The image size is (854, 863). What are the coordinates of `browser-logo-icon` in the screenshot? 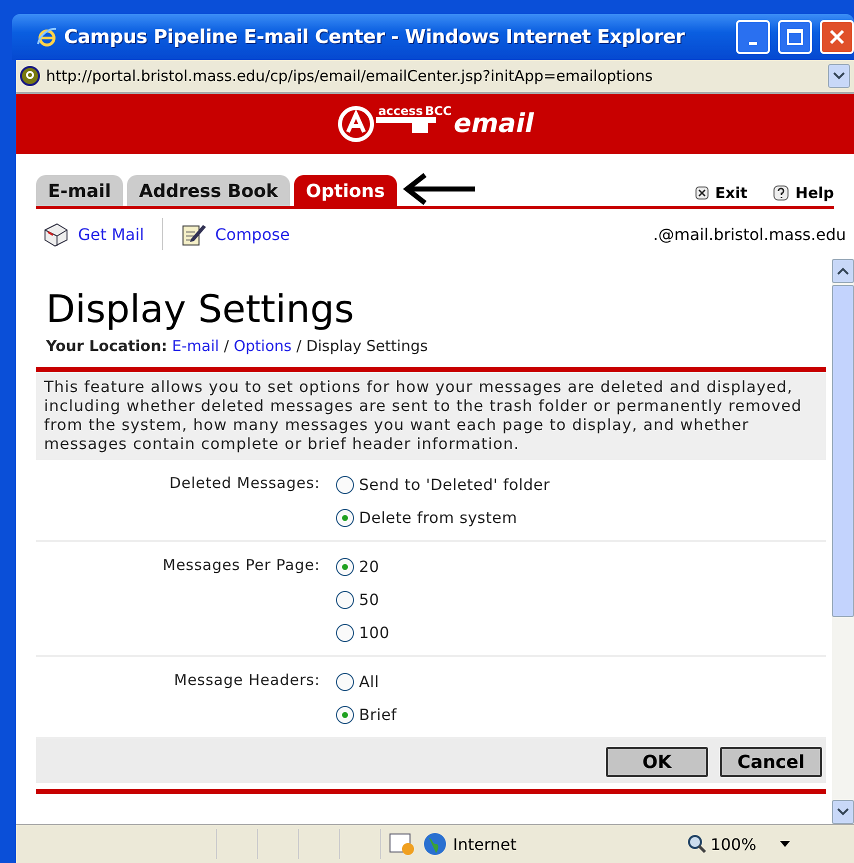 It's located at (47, 37).